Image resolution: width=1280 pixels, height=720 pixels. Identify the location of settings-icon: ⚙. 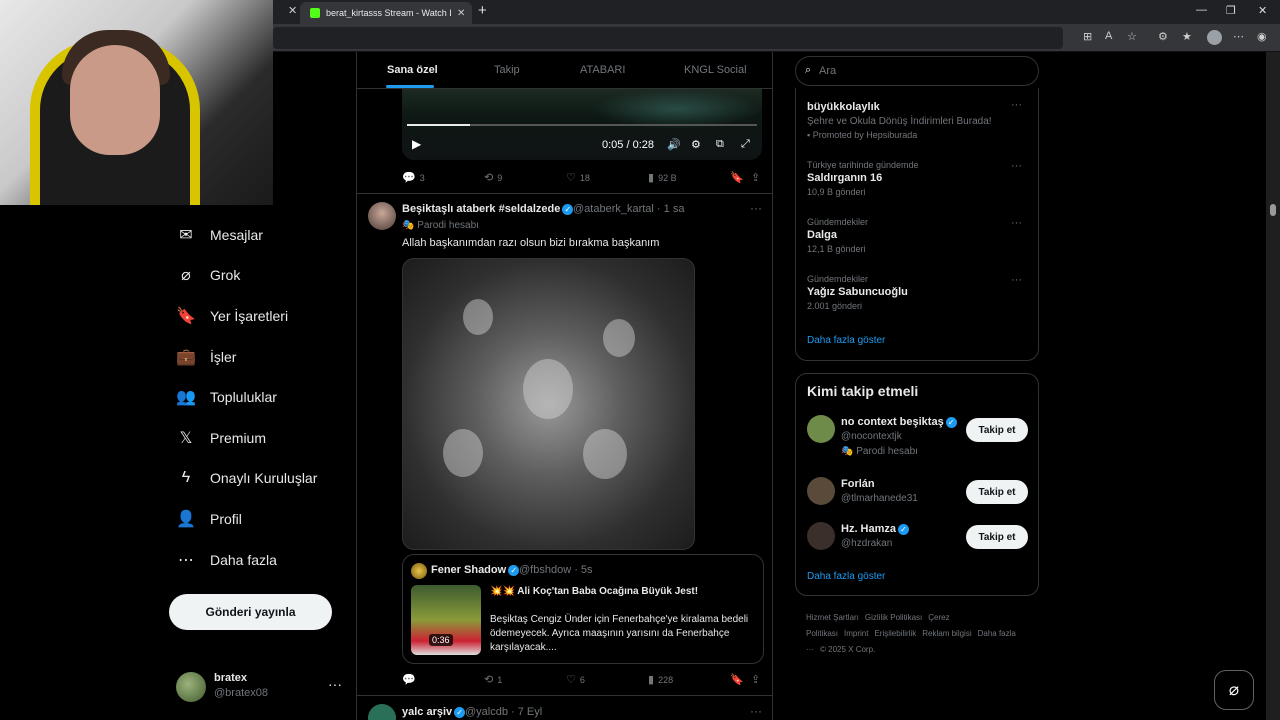
(696, 144).